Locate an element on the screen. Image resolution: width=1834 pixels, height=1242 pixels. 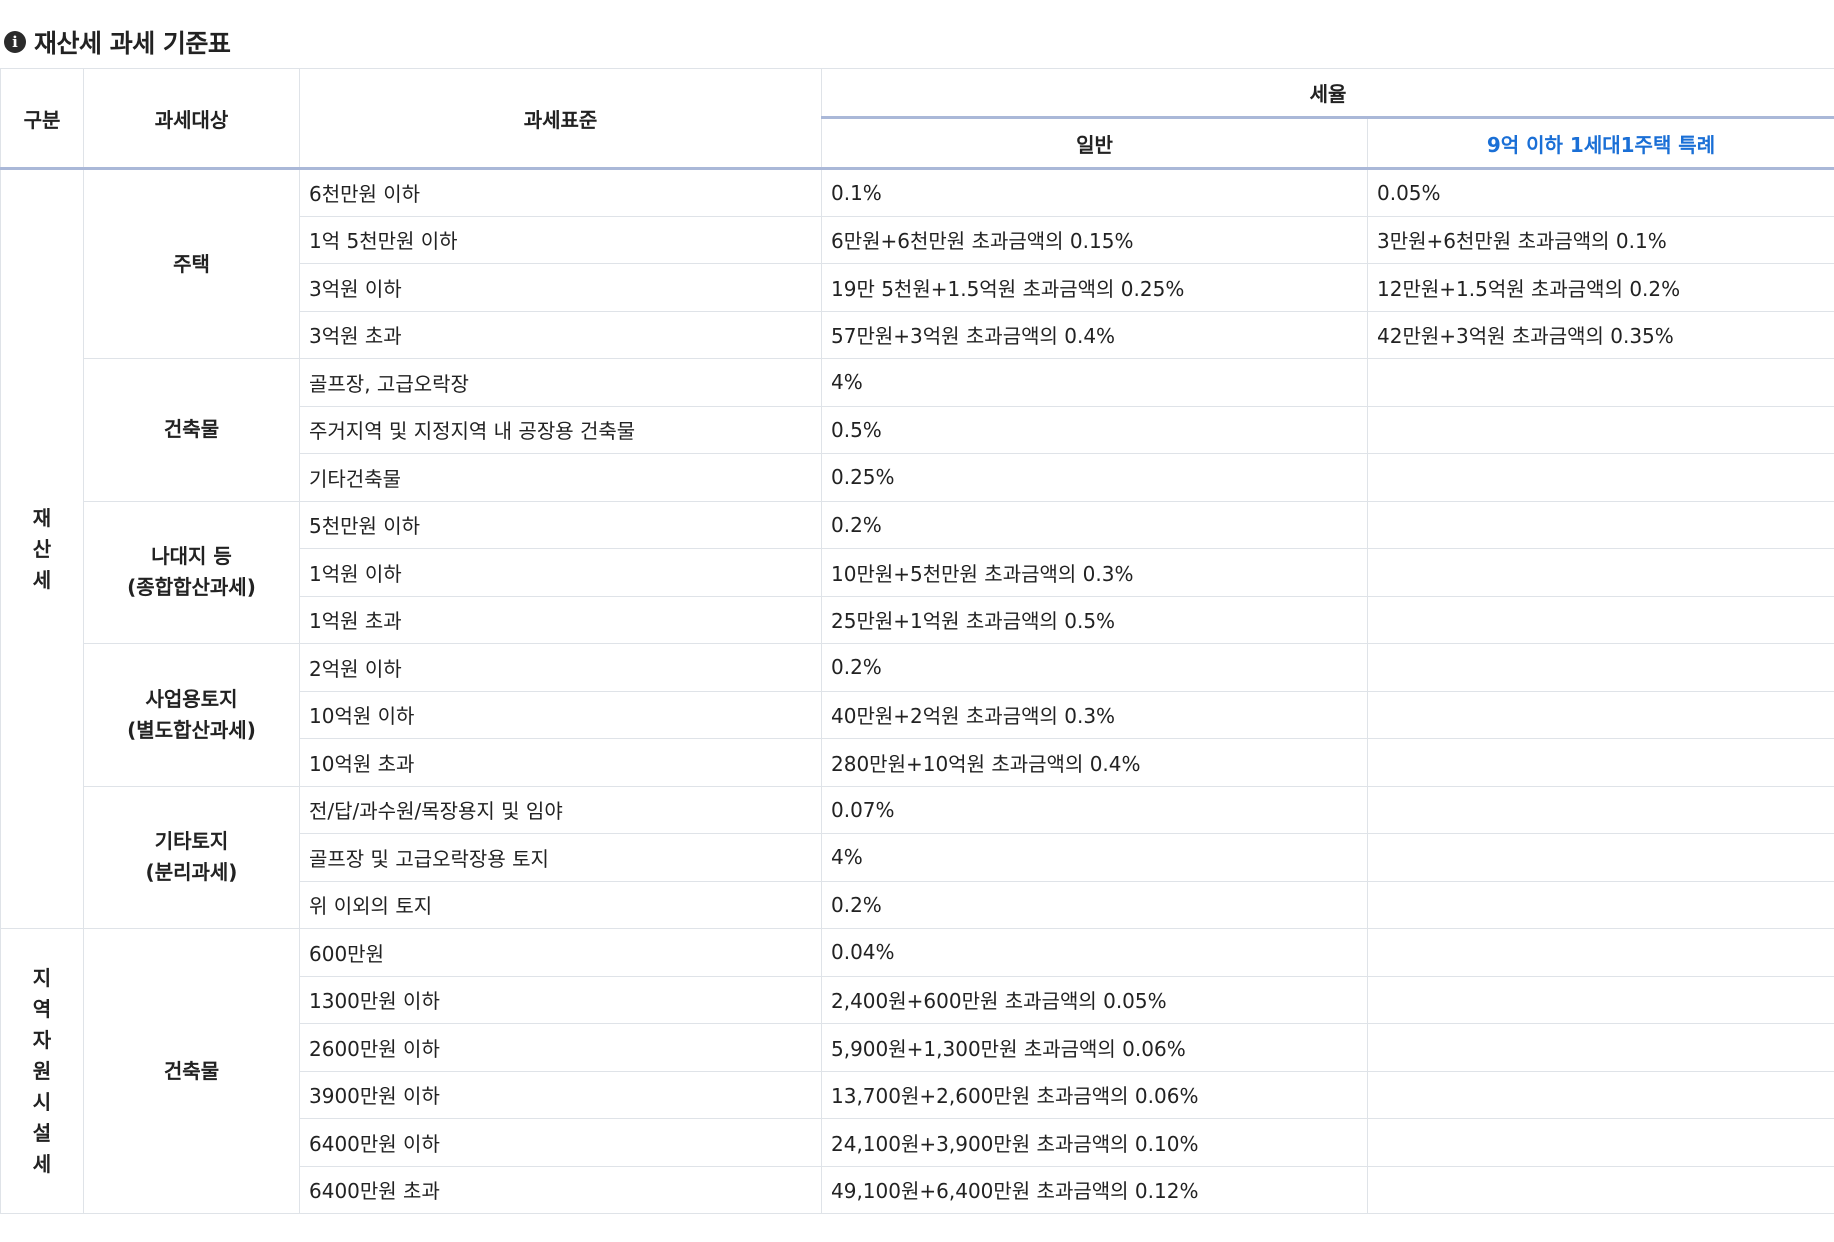
standard-cell: 1억원 이하 is located at coordinates (560, 572).